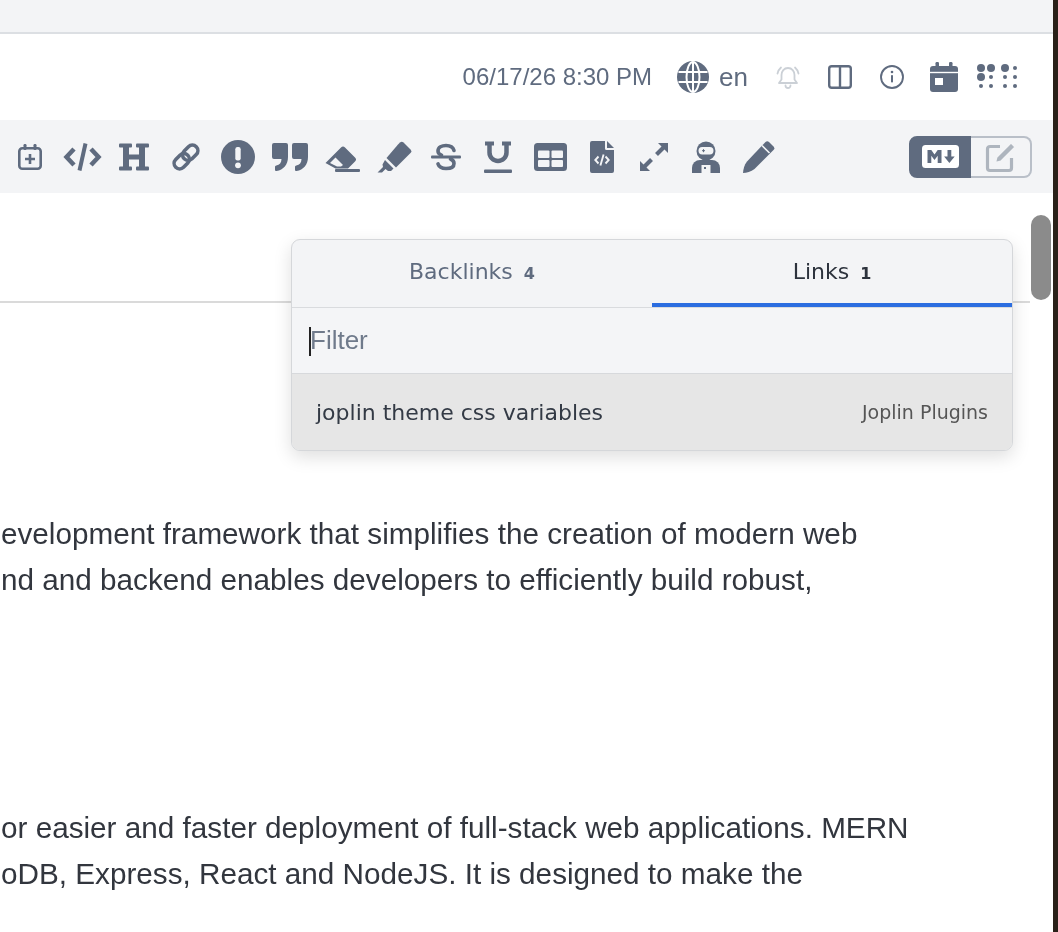 The width and height of the screenshot is (1058, 932). I want to click on bell-icon, so click(788, 77).